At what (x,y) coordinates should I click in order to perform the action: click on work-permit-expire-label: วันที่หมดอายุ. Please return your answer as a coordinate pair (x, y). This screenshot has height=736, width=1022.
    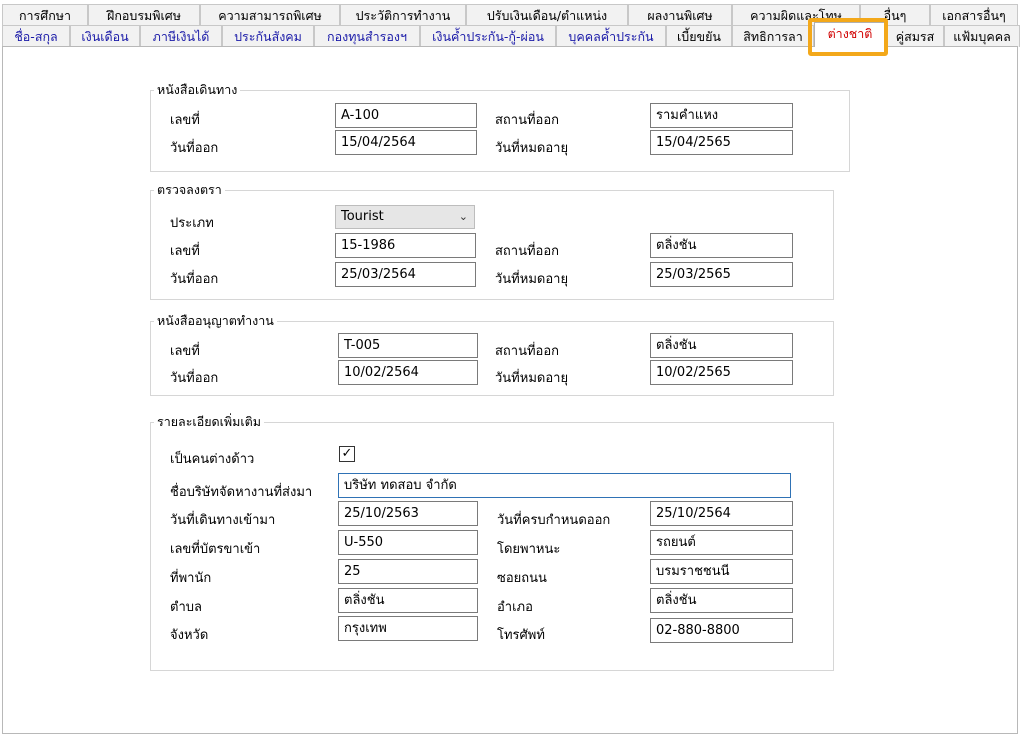
    Looking at the image, I should click on (532, 378).